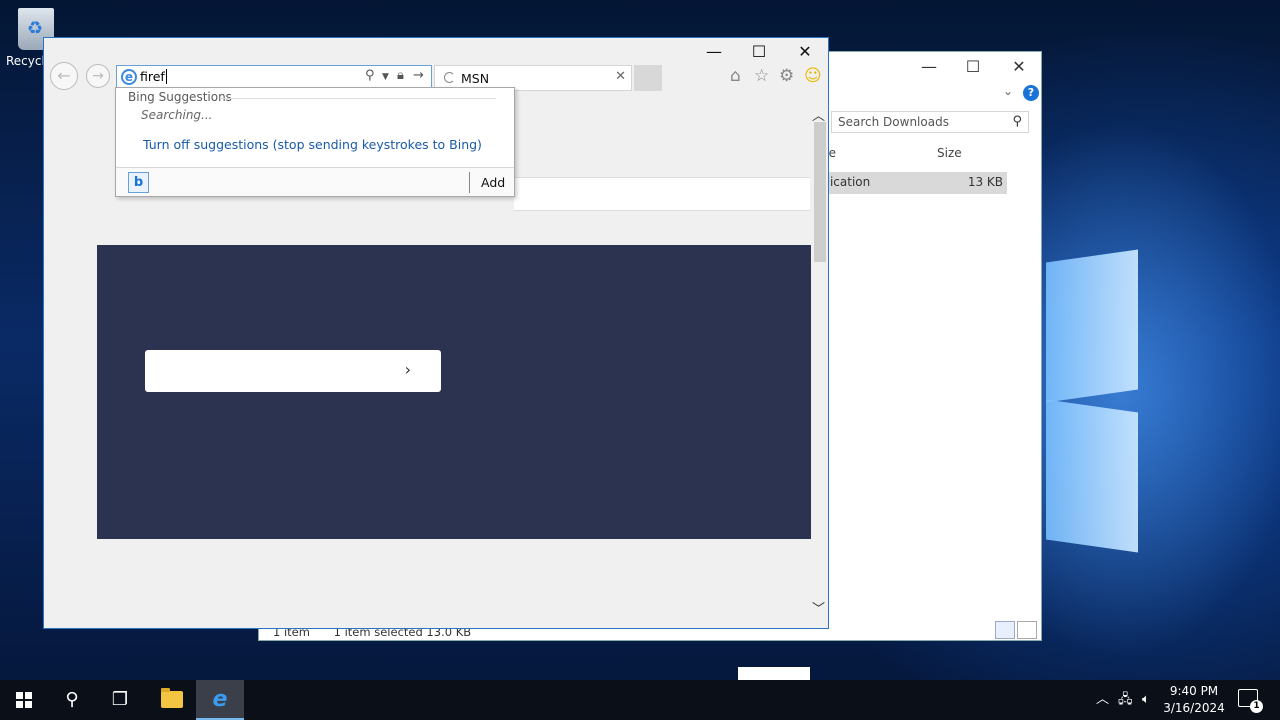  What do you see at coordinates (1005, 630) in the screenshot?
I see `details-view-icon` at bounding box center [1005, 630].